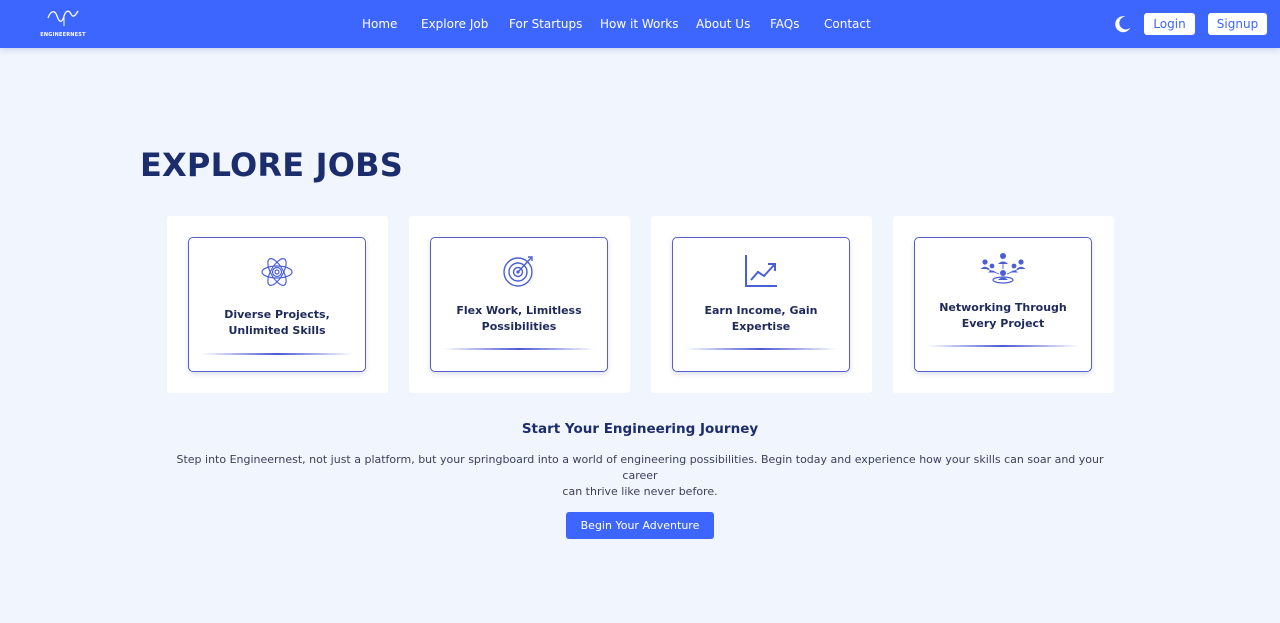 Image resolution: width=1280 pixels, height=623 pixels. What do you see at coordinates (1003, 323) in the screenshot?
I see `feature-card-text-line2: Every Project` at bounding box center [1003, 323].